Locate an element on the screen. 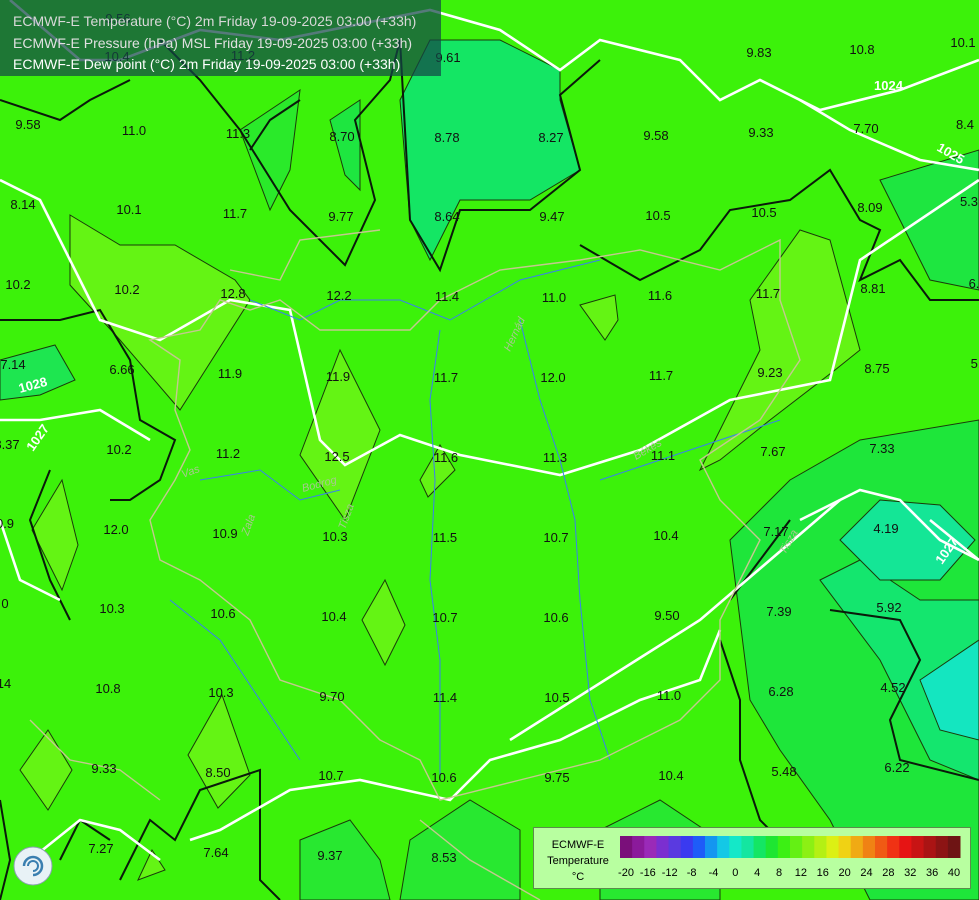  temperature-value: 11.1 is located at coordinates (663, 455).